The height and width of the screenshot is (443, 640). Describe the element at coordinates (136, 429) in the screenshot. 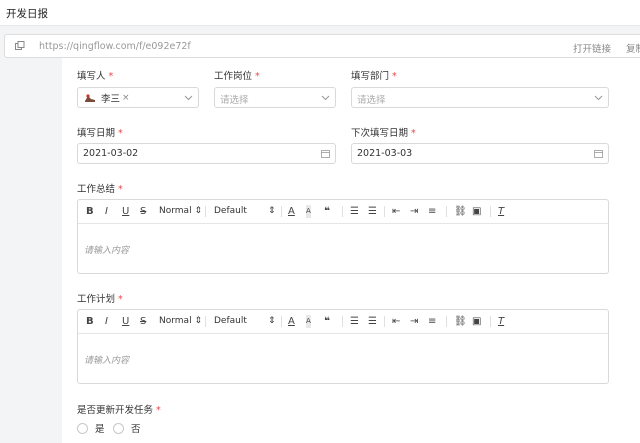

I see `radio-no-label: 否` at that location.